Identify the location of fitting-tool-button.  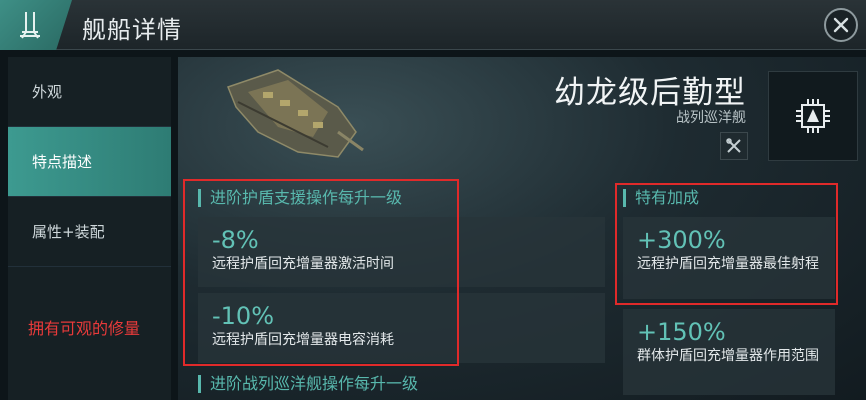
(734, 146).